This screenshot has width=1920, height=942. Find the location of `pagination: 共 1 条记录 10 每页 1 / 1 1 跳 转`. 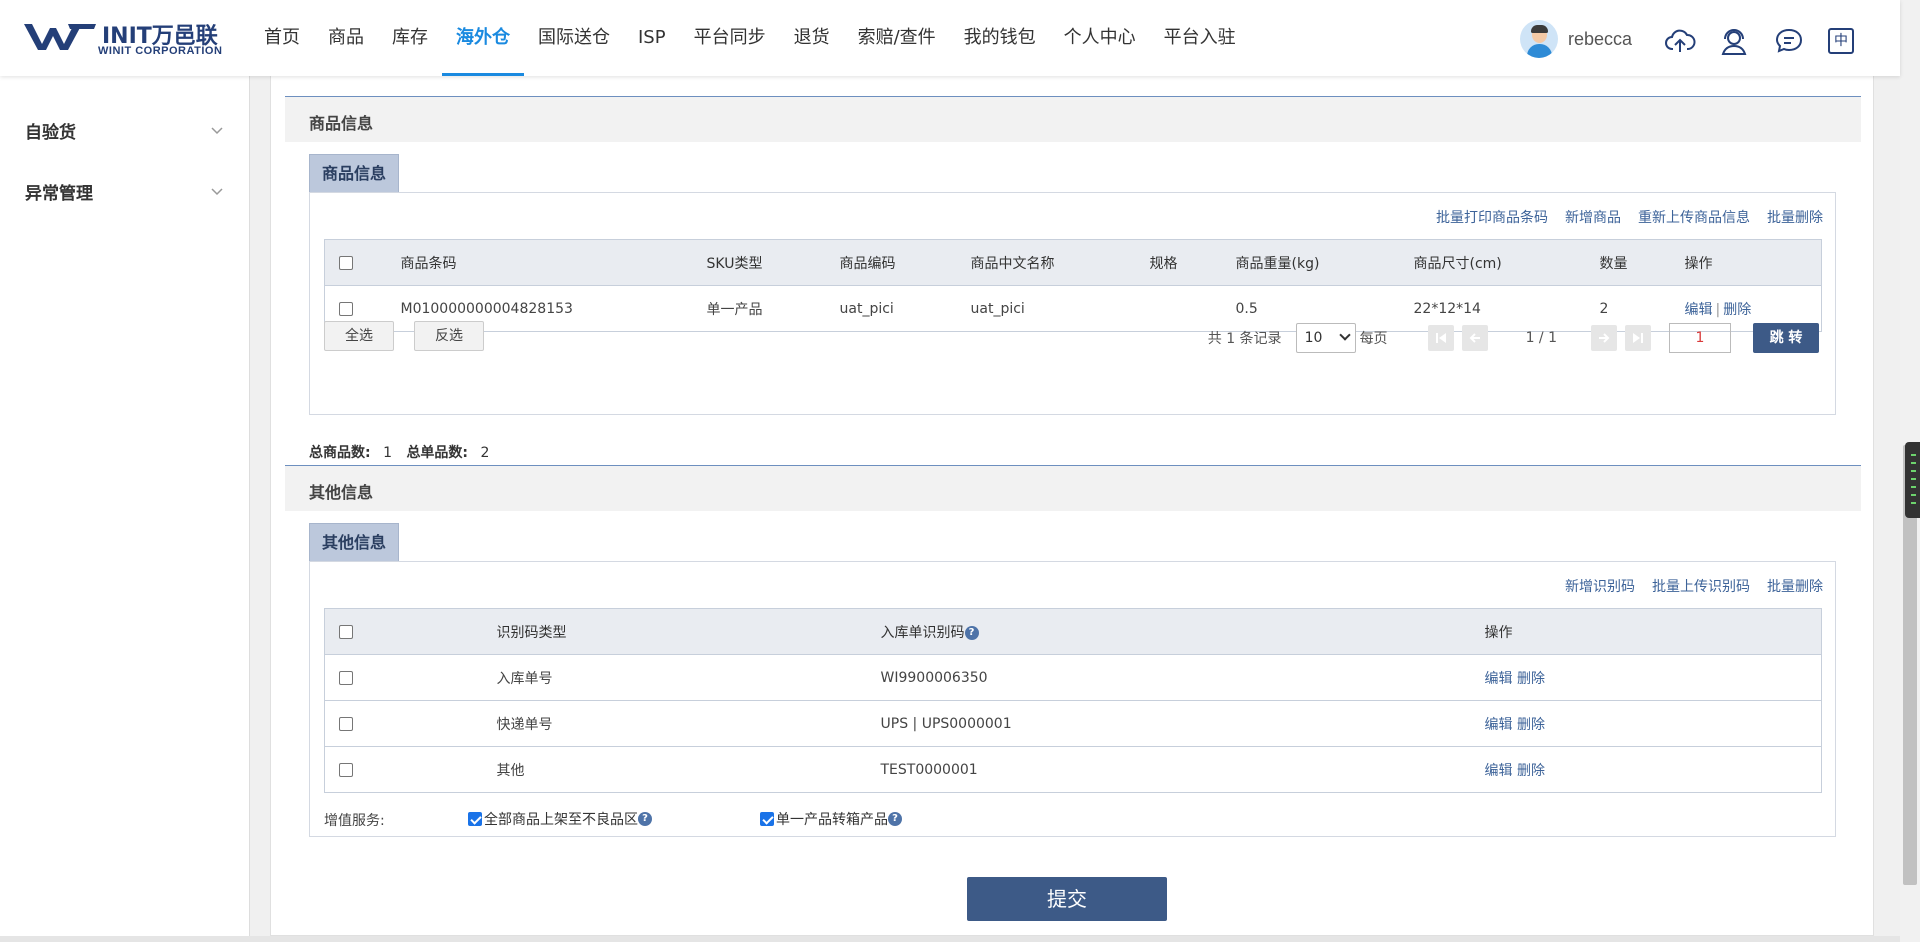

pagination: 共 1 条记录 10 每页 1 / 1 1 跳 转 is located at coordinates (1513, 338).